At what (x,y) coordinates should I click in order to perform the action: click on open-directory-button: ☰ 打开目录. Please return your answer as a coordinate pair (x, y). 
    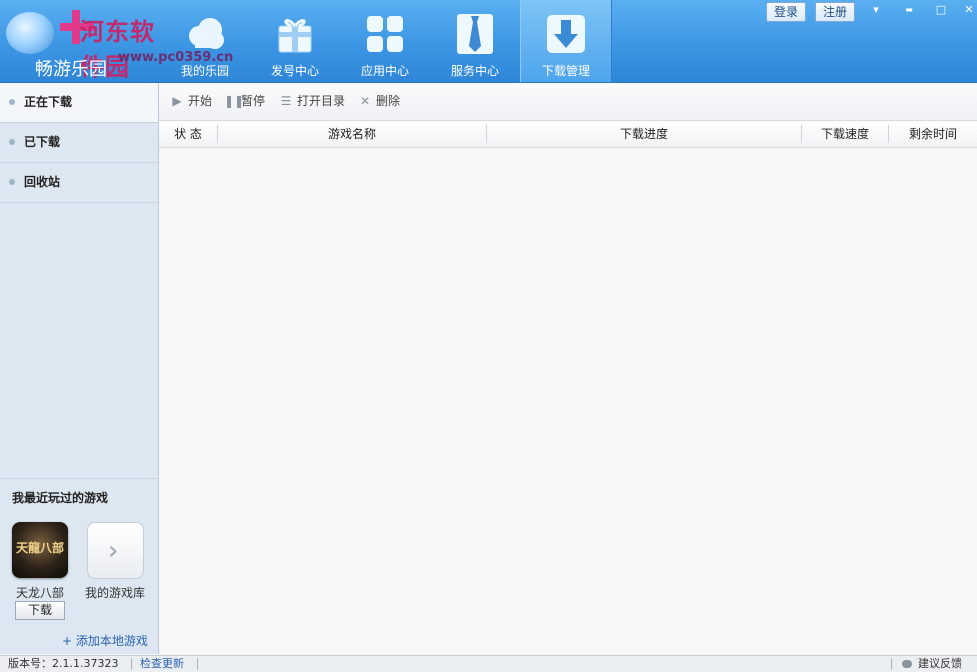
    Looking at the image, I should click on (312, 101).